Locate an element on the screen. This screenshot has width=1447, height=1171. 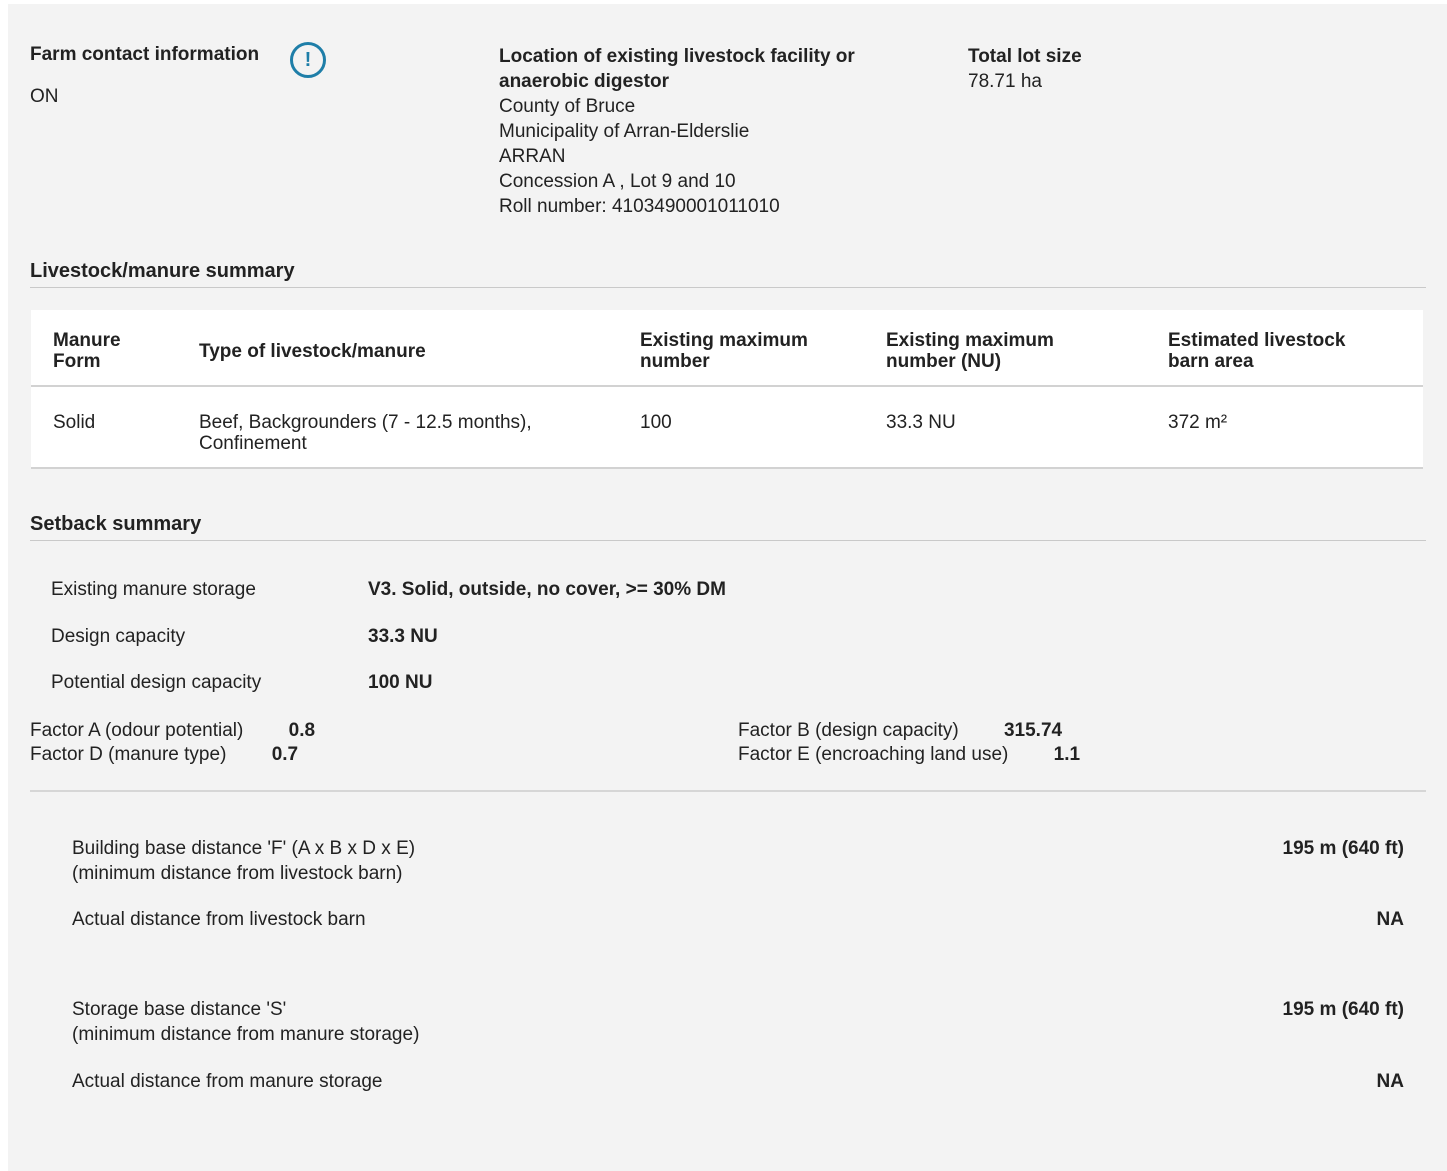
existing-storage-label: Existing manure storage is located at coordinates (153, 589).